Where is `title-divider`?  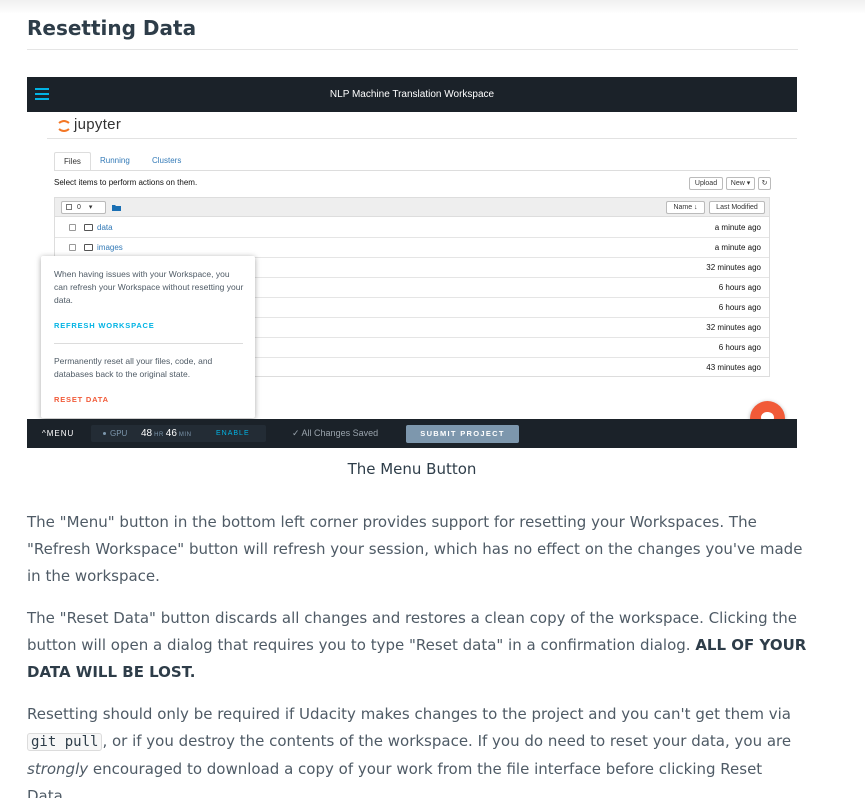 title-divider is located at coordinates (412, 49).